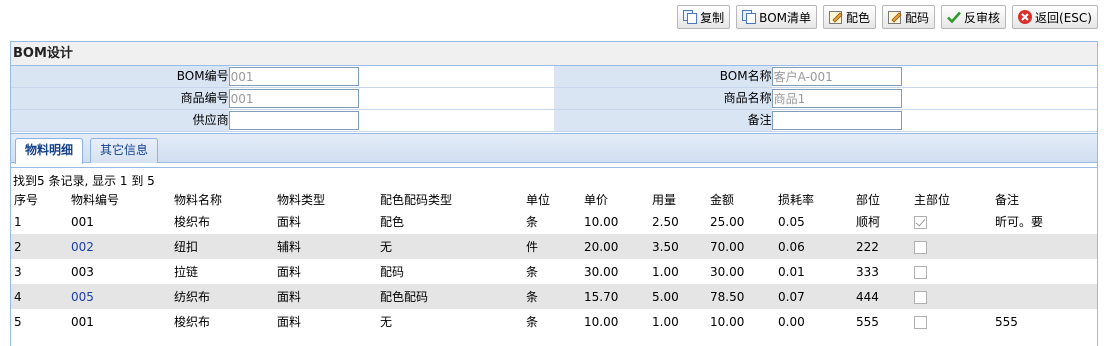 The width and height of the screenshot is (1106, 346). What do you see at coordinates (84, 181) in the screenshot?
I see `record-count: 找到5 条记录, 显示 1 到 5` at bounding box center [84, 181].